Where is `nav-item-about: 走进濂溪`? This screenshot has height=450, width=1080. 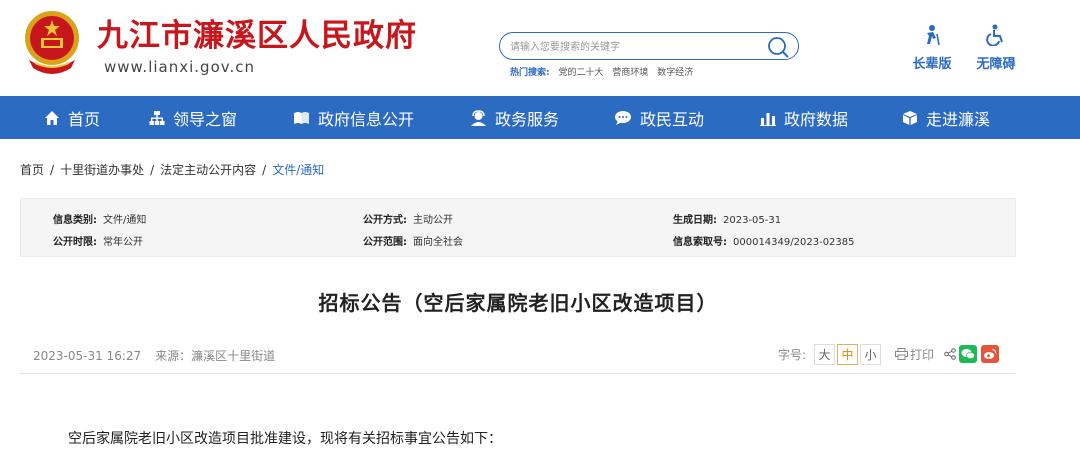
nav-item-about: 走进濂溪 is located at coordinates (946, 117).